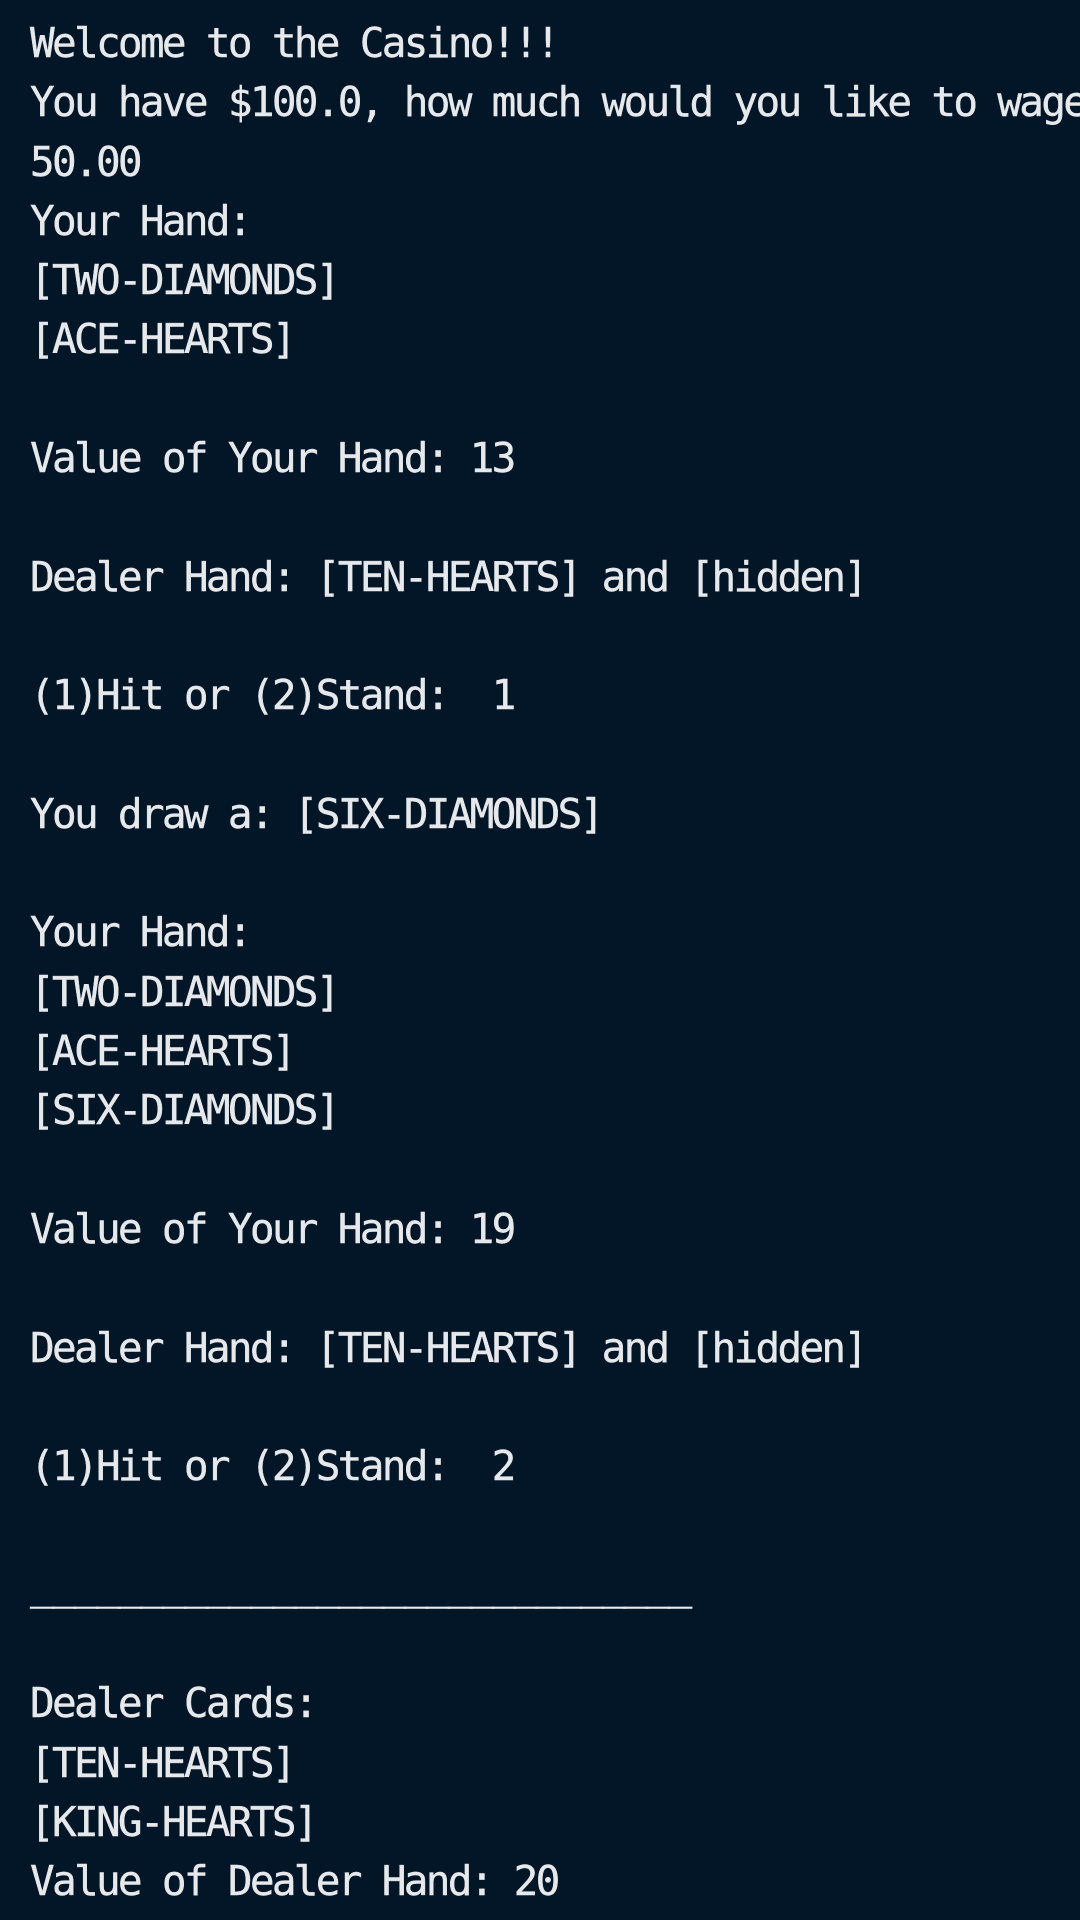 The image size is (1080, 1920). Describe the element at coordinates (174, 1703) in the screenshot. I see `dealer-cards-heading: Dealer Cards:` at that location.